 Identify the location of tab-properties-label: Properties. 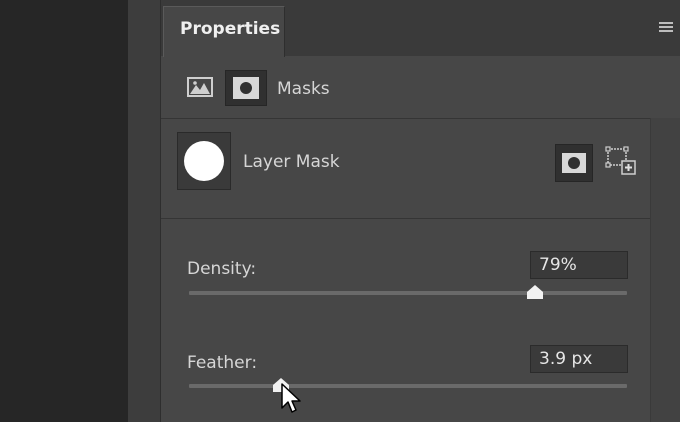
(230, 29).